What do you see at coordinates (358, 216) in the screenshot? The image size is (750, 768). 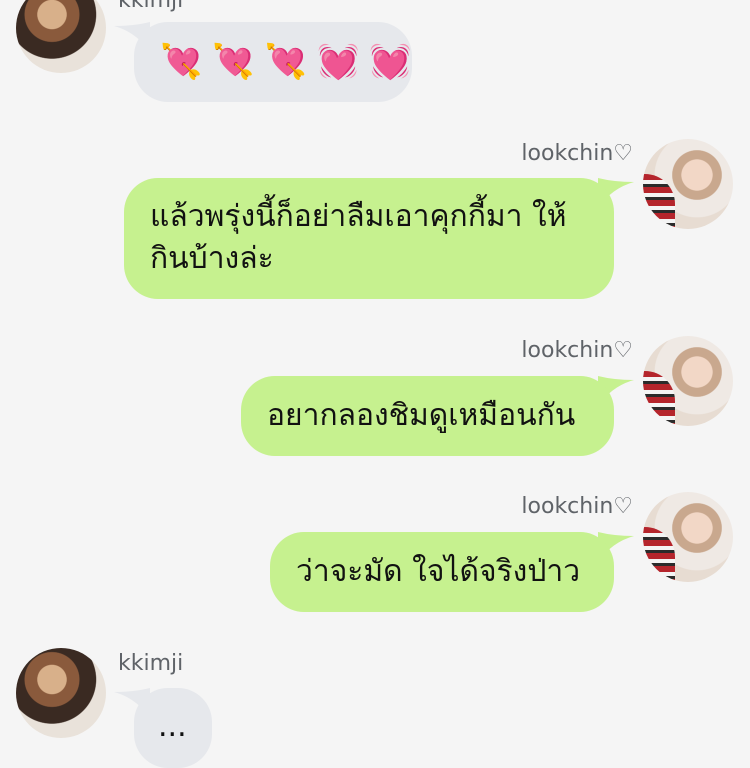 I see `message-text-line: แล้วพรุ่งนี้ก็อย่าลืมเอาคุกกี้มา ให้` at bounding box center [358, 216].